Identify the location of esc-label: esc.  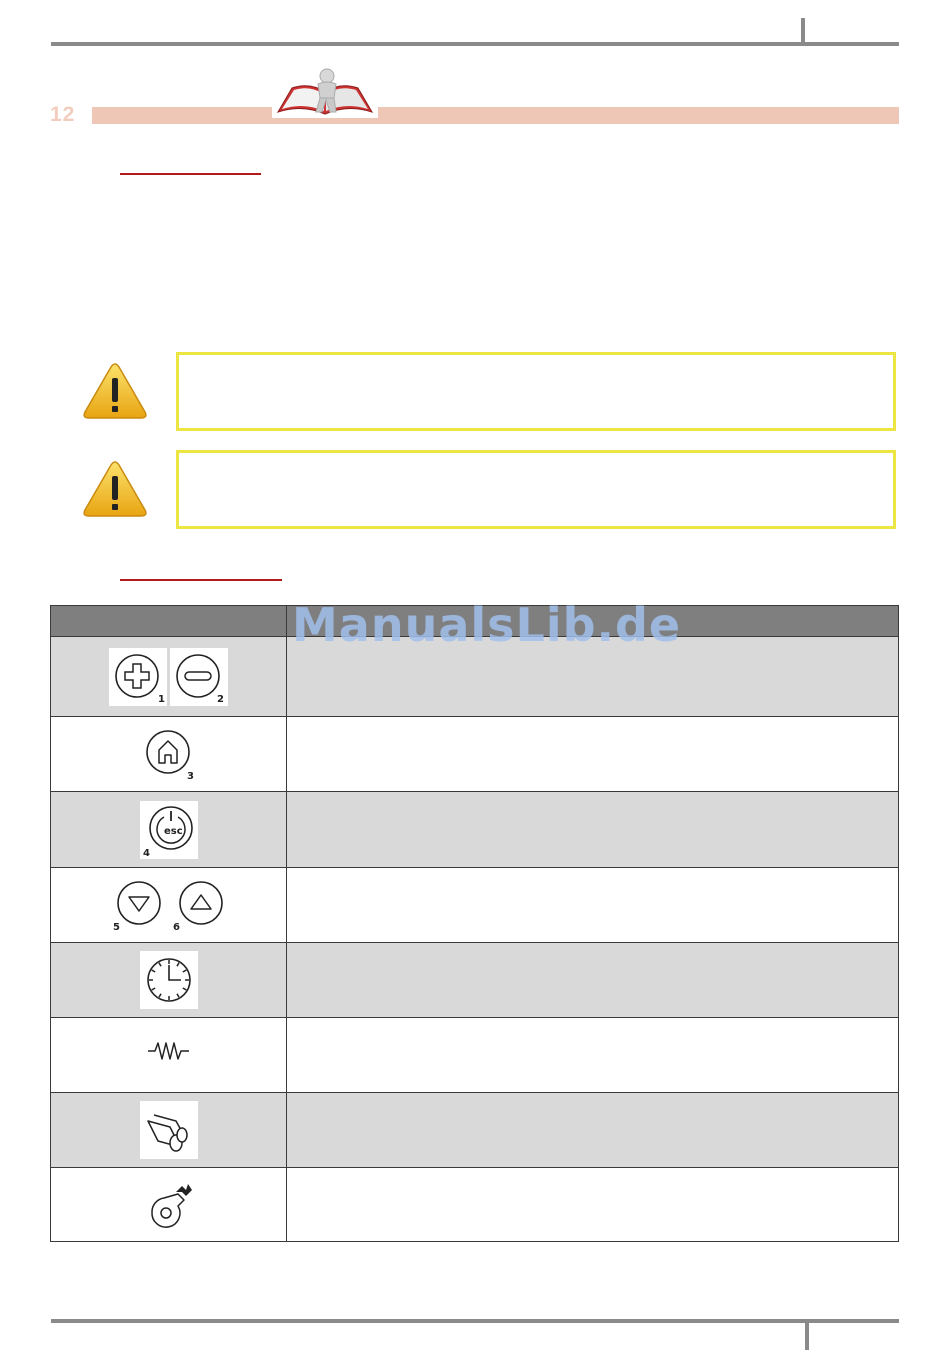
(173, 831).